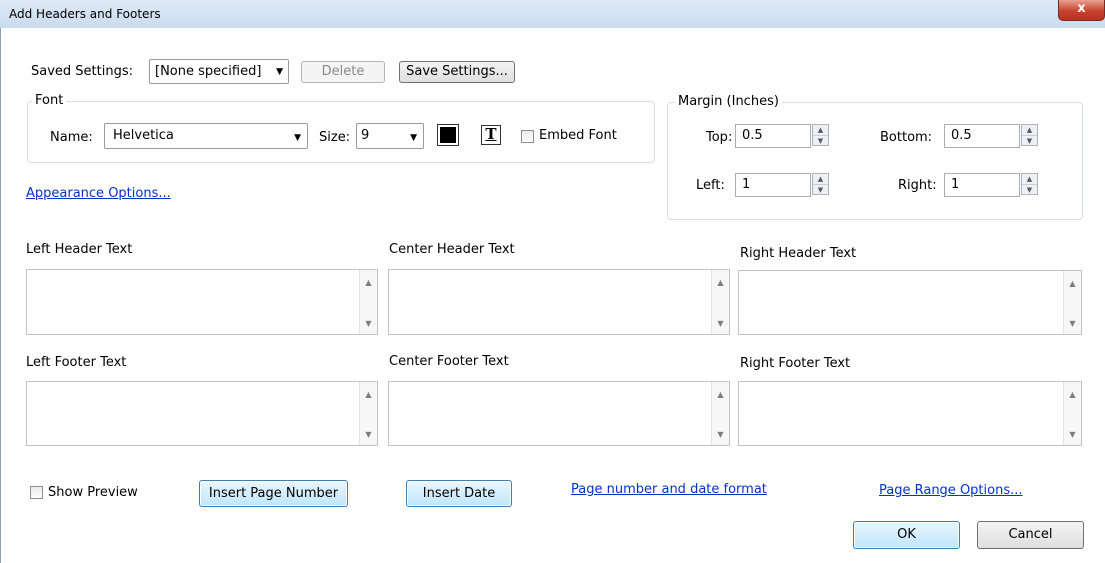  I want to click on embed-font-checkbox, so click(527, 136).